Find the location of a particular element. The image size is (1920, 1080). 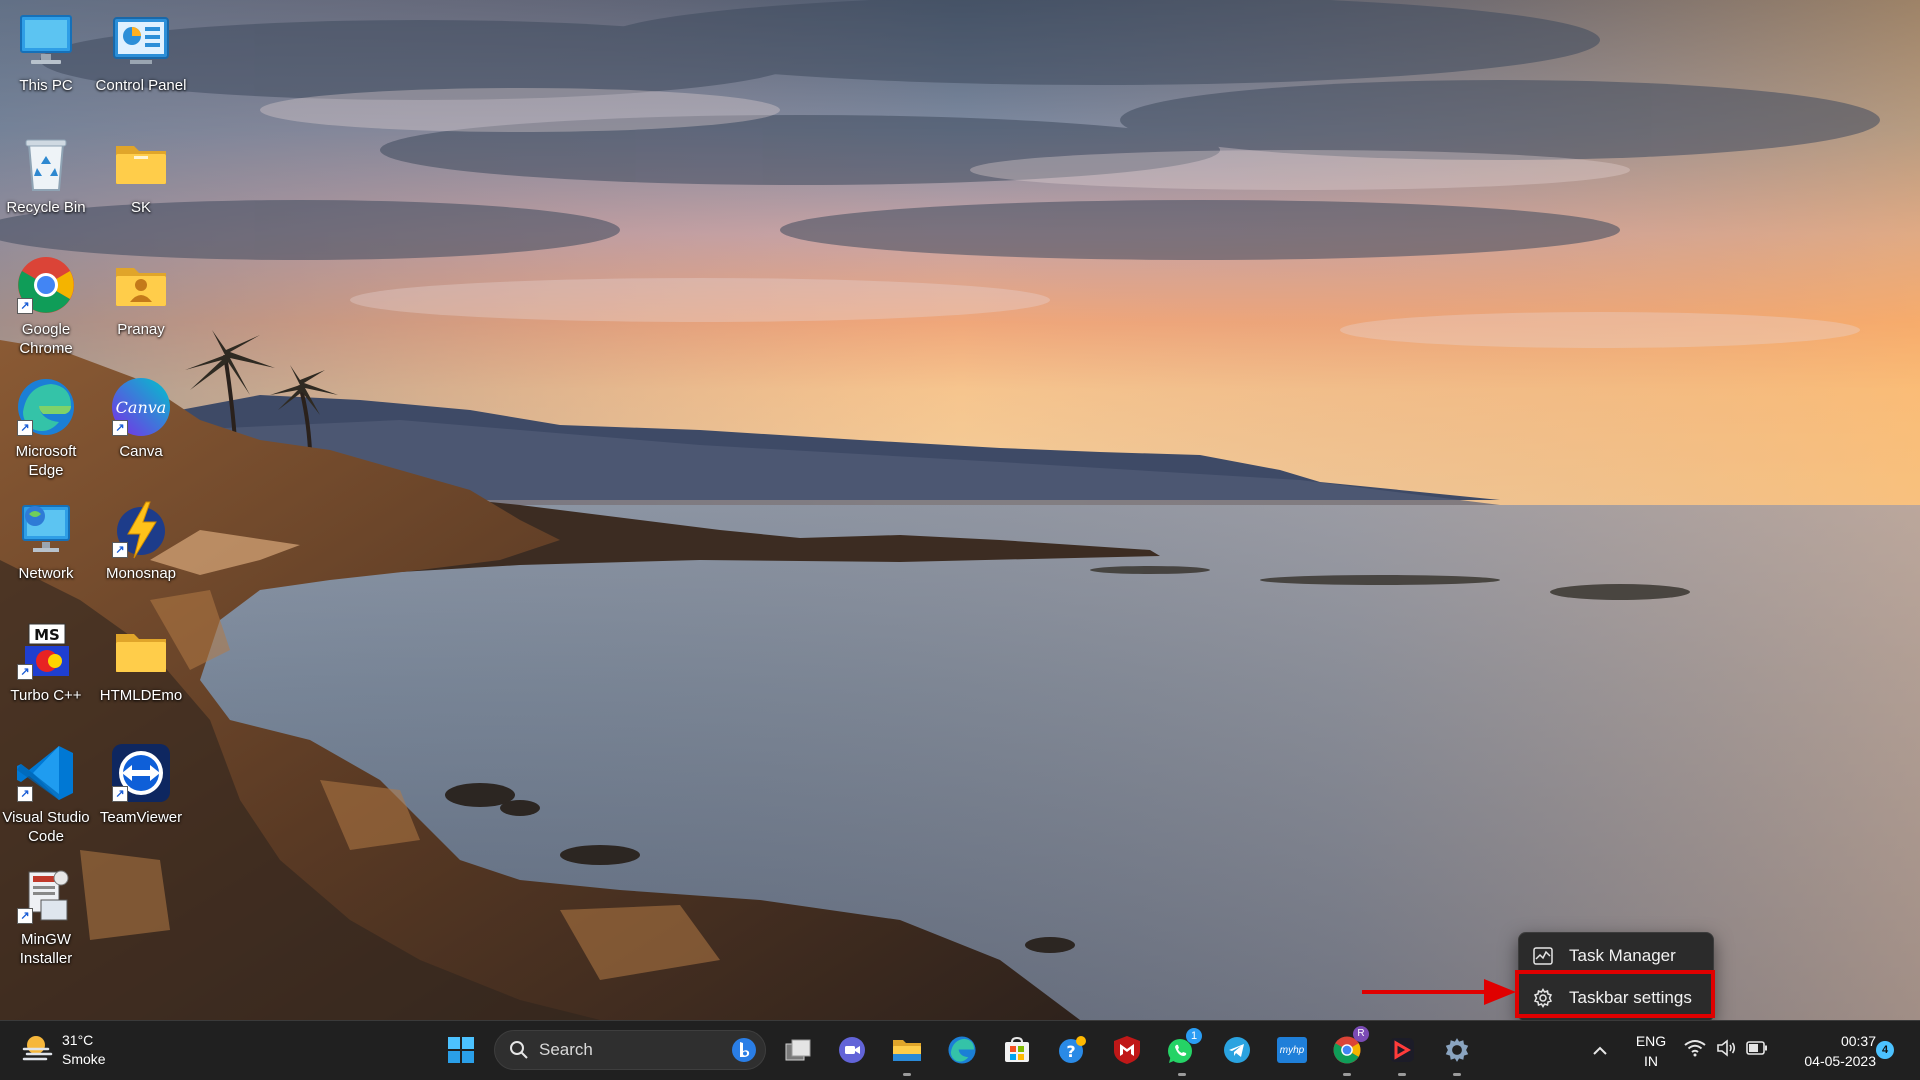

desktop-icon-control-panel: Control Panel is located at coordinates (141, 49).